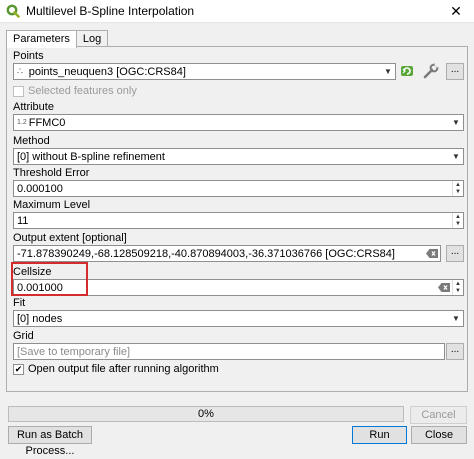 The height and width of the screenshot is (459, 474). I want to click on max-level-value: 11, so click(23, 220).